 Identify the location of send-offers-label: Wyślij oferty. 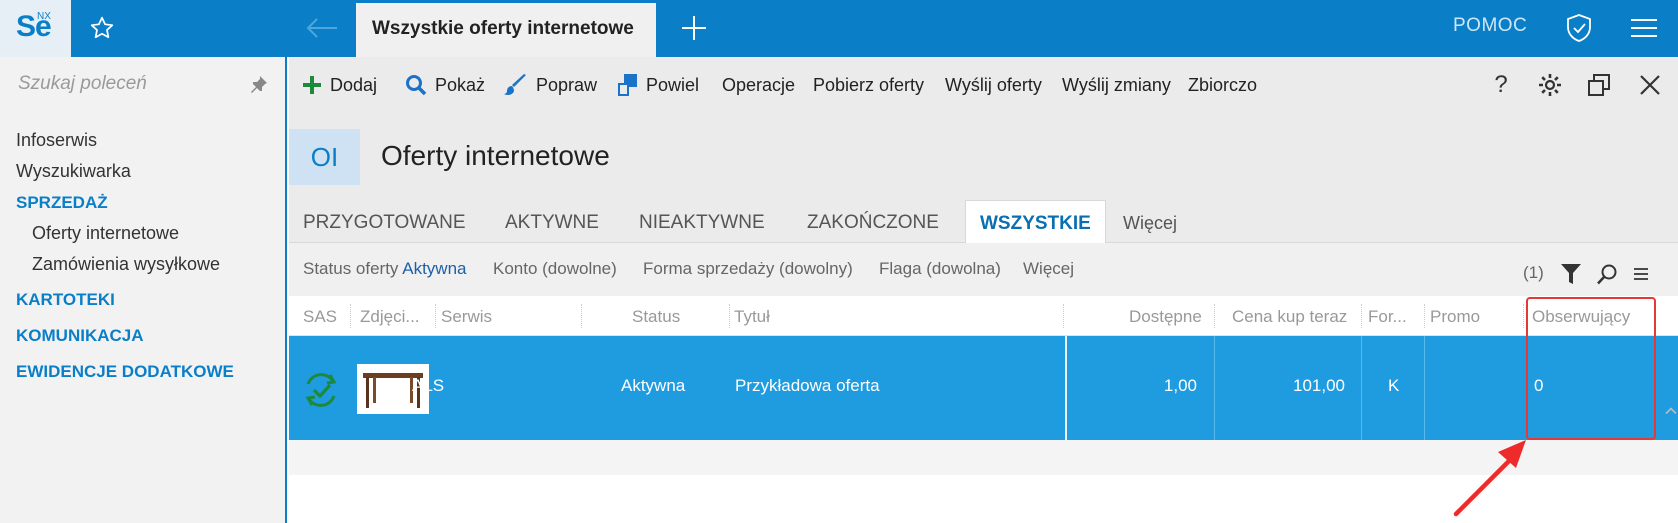
(993, 84).